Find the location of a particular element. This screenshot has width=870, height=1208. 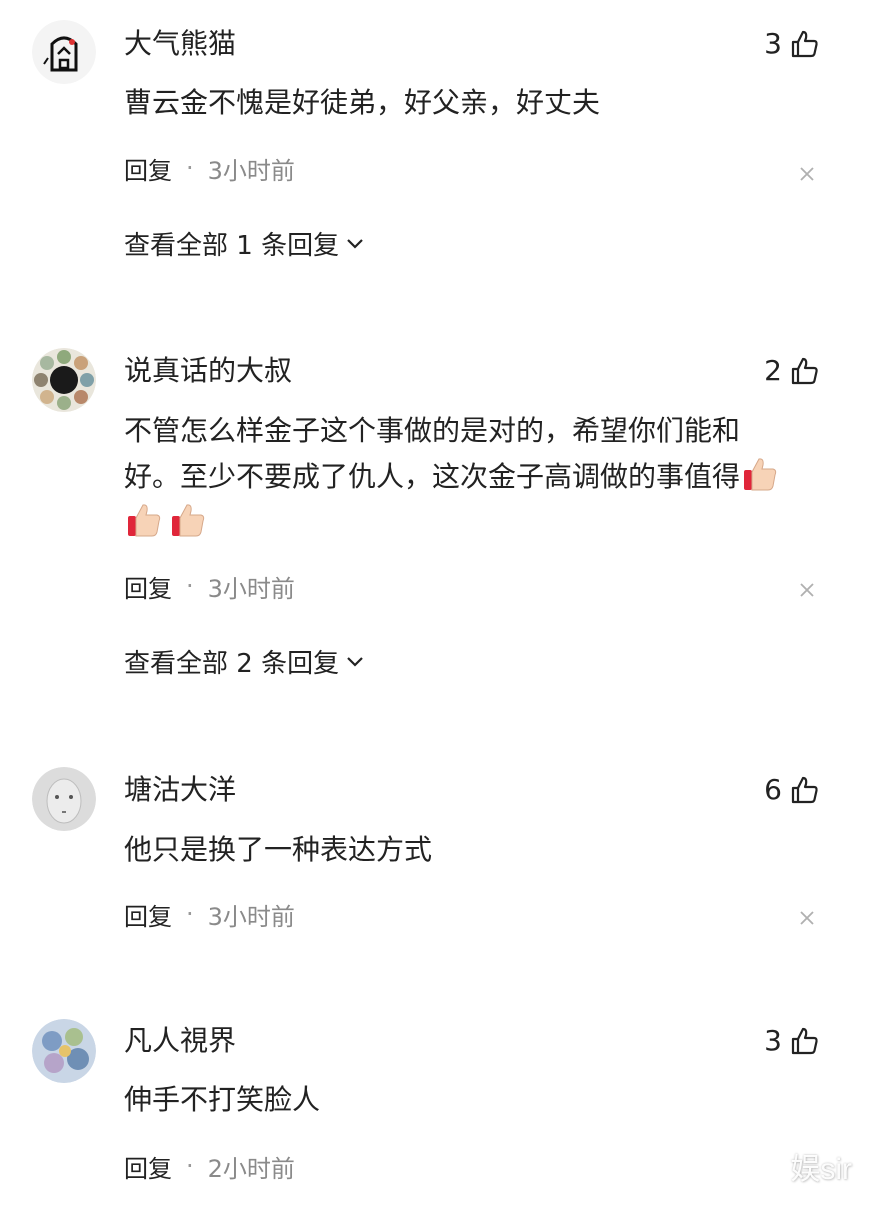

username: 塘沽大洋 is located at coordinates (180, 790).